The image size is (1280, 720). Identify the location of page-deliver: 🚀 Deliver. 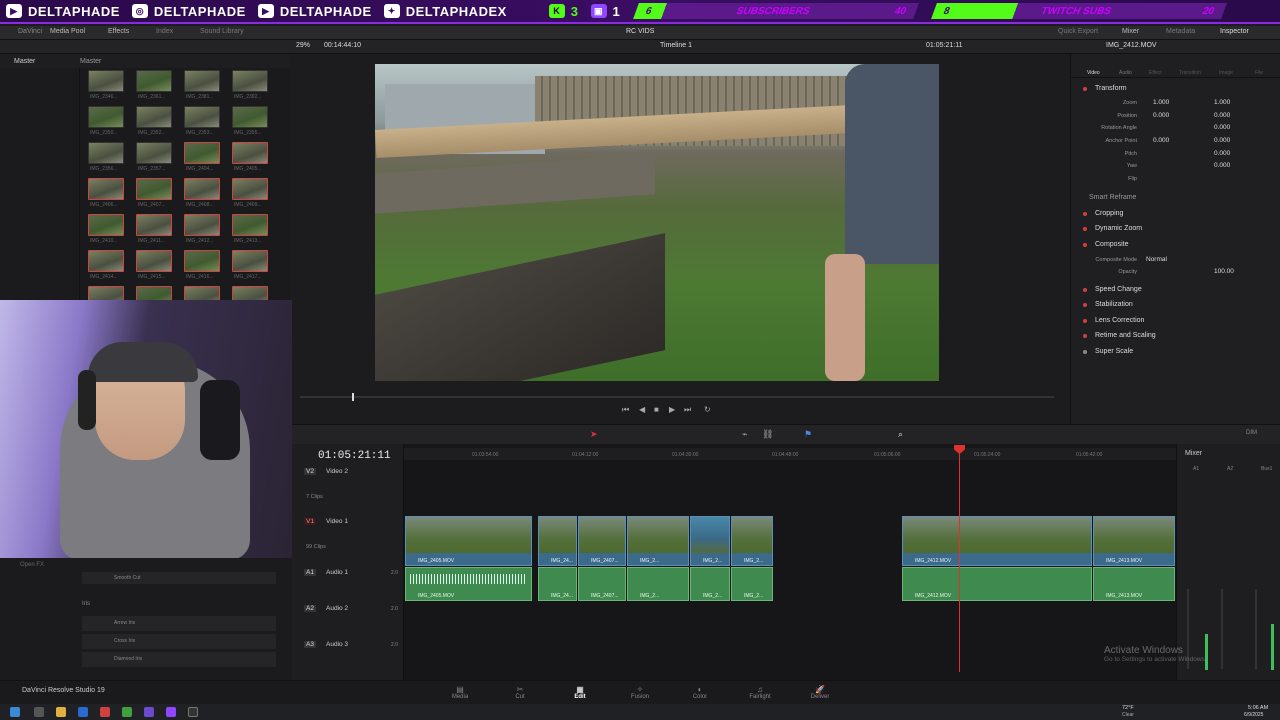
(820, 692).